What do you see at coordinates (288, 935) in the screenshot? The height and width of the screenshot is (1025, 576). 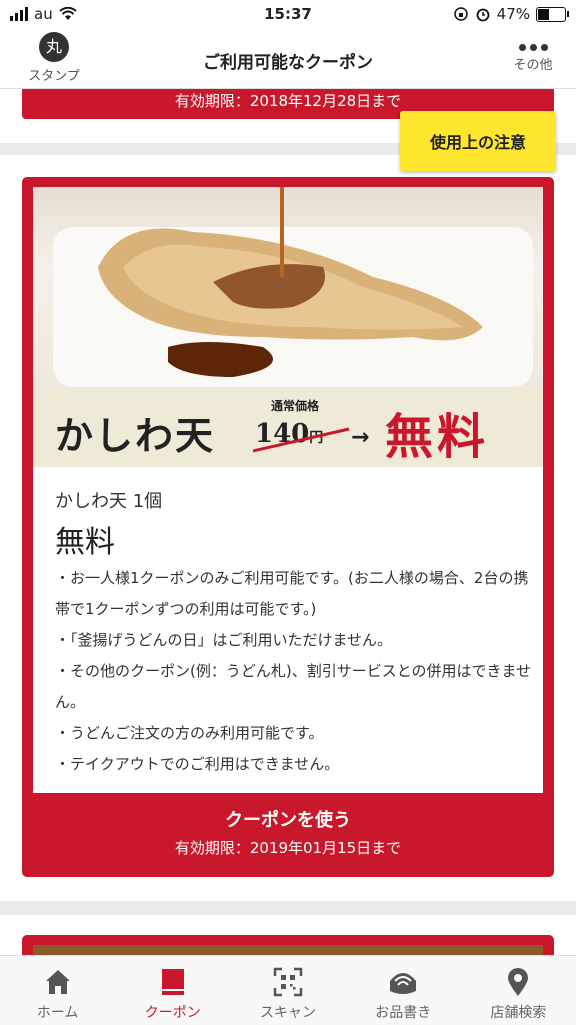 I see `next-coupon-card` at bounding box center [288, 935].